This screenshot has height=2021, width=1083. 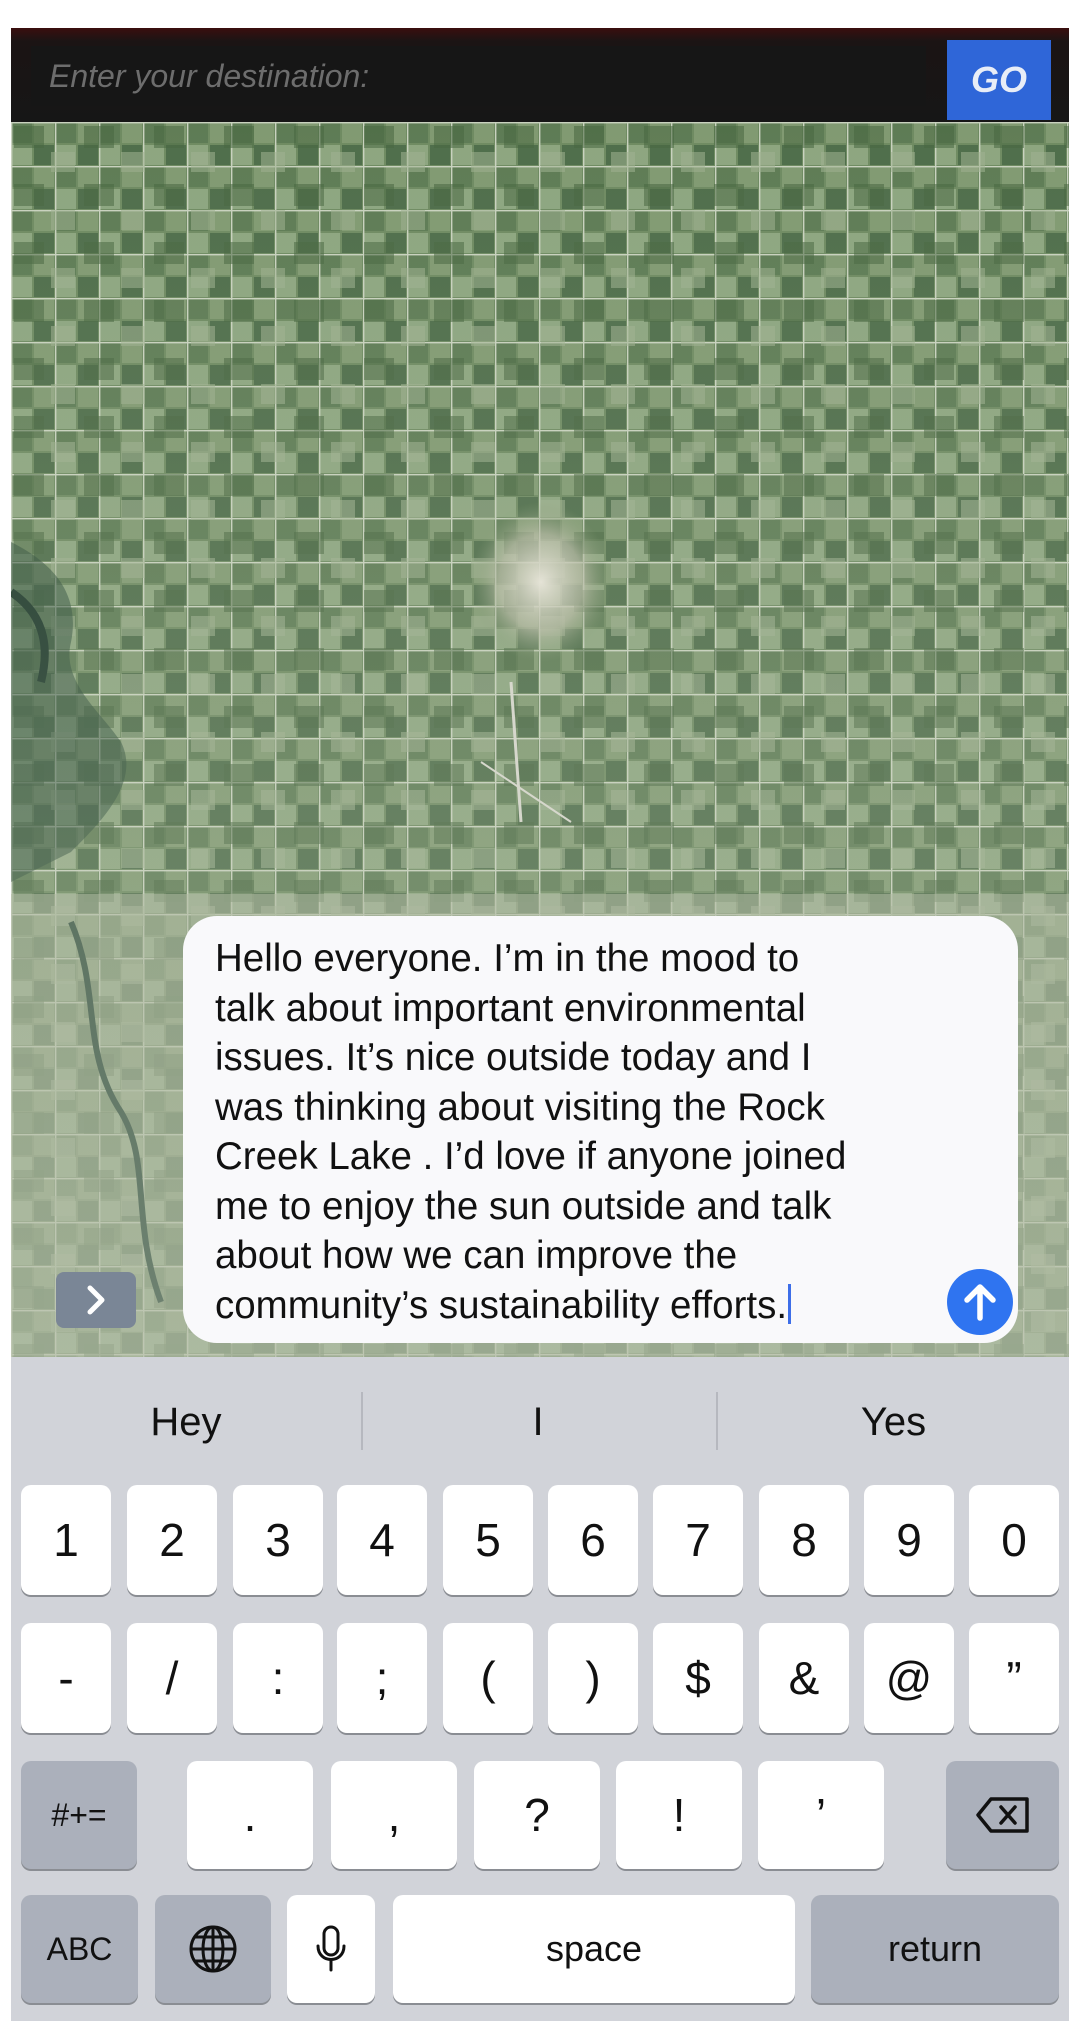 I want to click on symbol-key-3: :, so click(x=278, y=1678).